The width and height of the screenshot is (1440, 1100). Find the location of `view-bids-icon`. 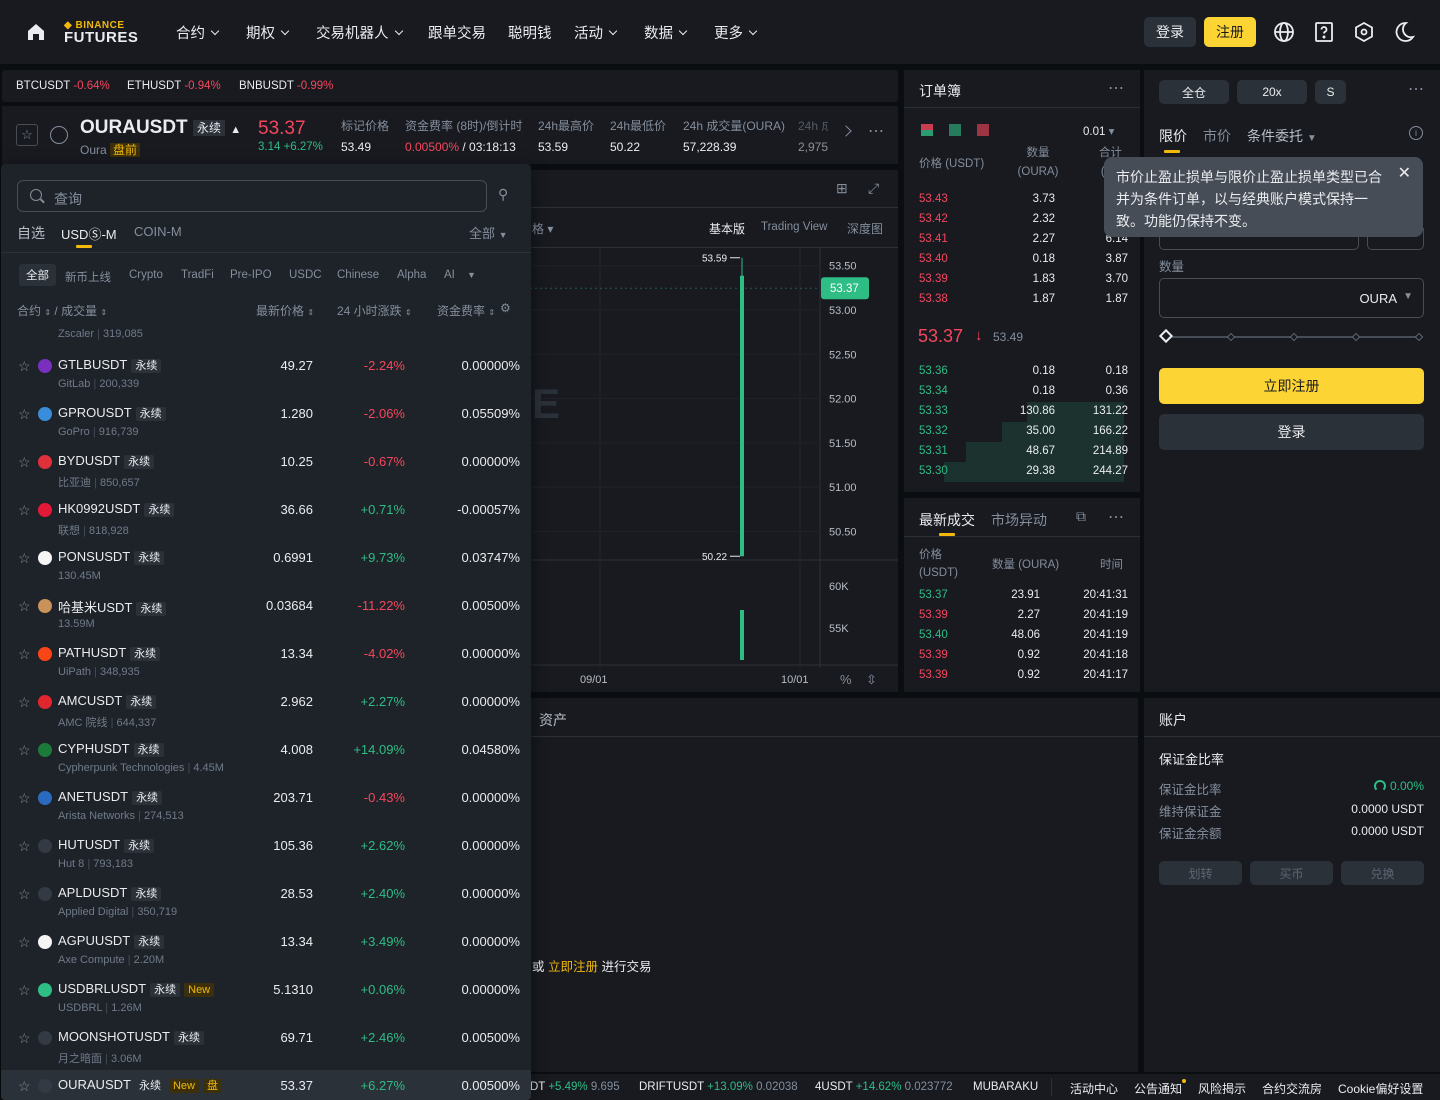

view-bids-icon is located at coordinates (955, 130).